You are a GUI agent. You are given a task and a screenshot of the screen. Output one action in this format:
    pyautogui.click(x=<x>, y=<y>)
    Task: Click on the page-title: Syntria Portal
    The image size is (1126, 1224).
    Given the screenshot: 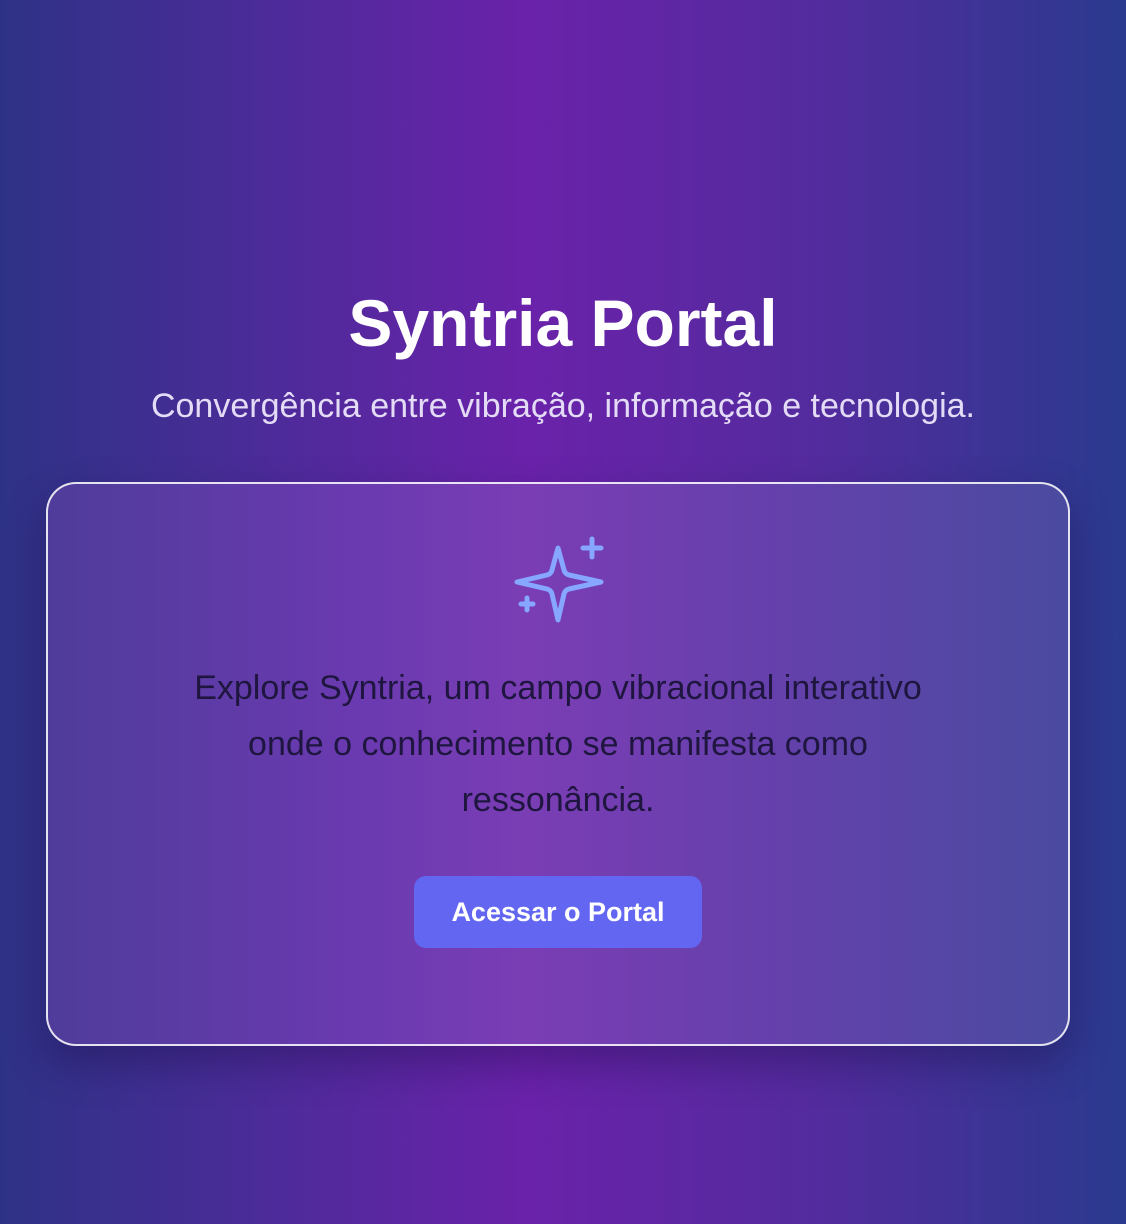 What is the action you would take?
    pyautogui.click(x=563, y=323)
    